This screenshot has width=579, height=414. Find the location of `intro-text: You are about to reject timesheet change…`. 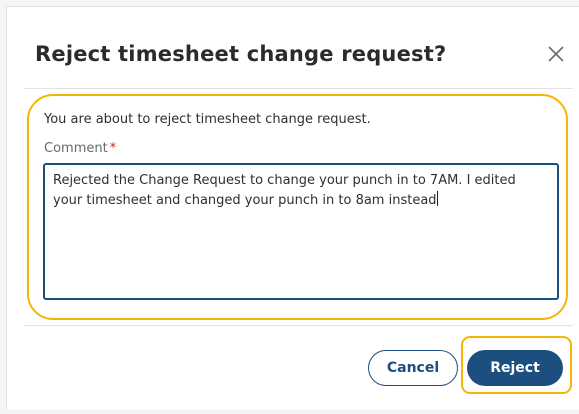

intro-text: You are about to reject timesheet change… is located at coordinates (207, 119).